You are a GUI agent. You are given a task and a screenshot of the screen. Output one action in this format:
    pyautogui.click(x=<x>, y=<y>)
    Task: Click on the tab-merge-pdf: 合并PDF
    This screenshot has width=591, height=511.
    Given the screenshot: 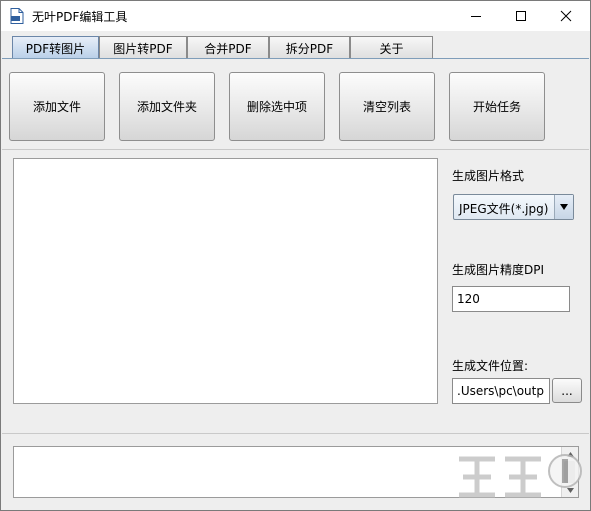 What is the action you would take?
    pyautogui.click(x=228, y=47)
    